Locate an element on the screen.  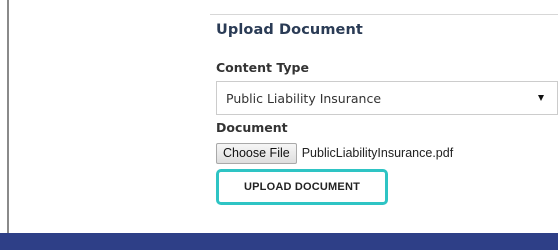
content-type-selected-value: Public Liability Insurance is located at coordinates (304, 98).